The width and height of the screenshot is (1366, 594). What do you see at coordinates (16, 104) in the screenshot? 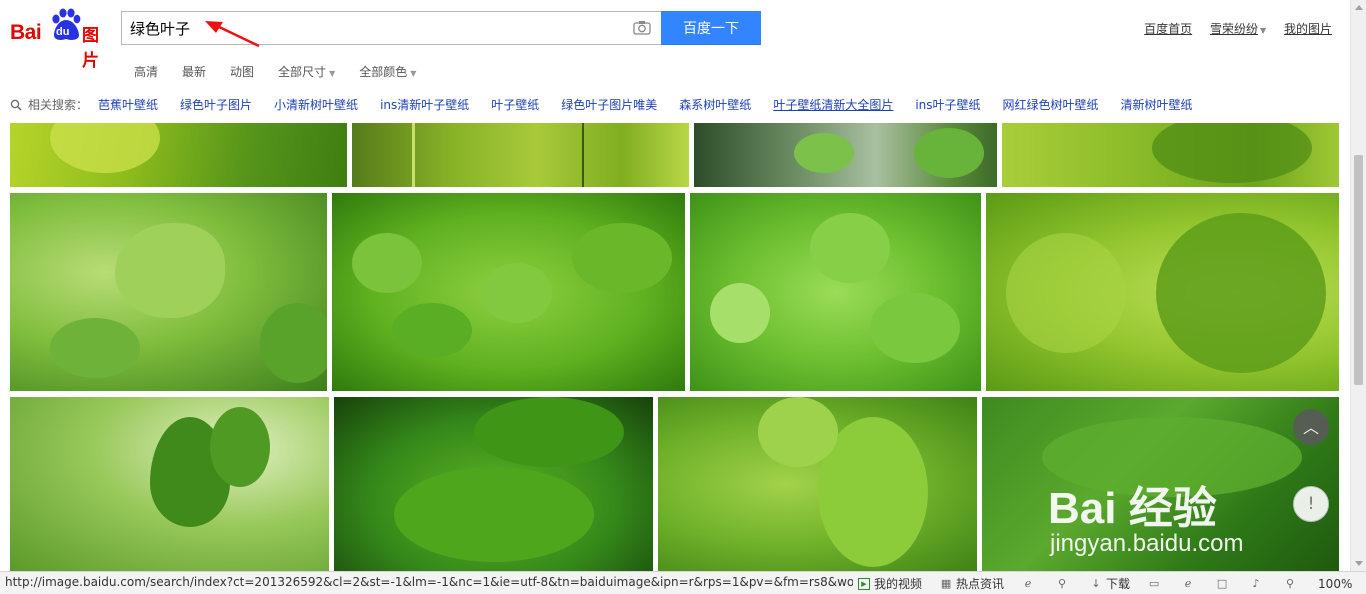
I see `search-icon` at bounding box center [16, 104].